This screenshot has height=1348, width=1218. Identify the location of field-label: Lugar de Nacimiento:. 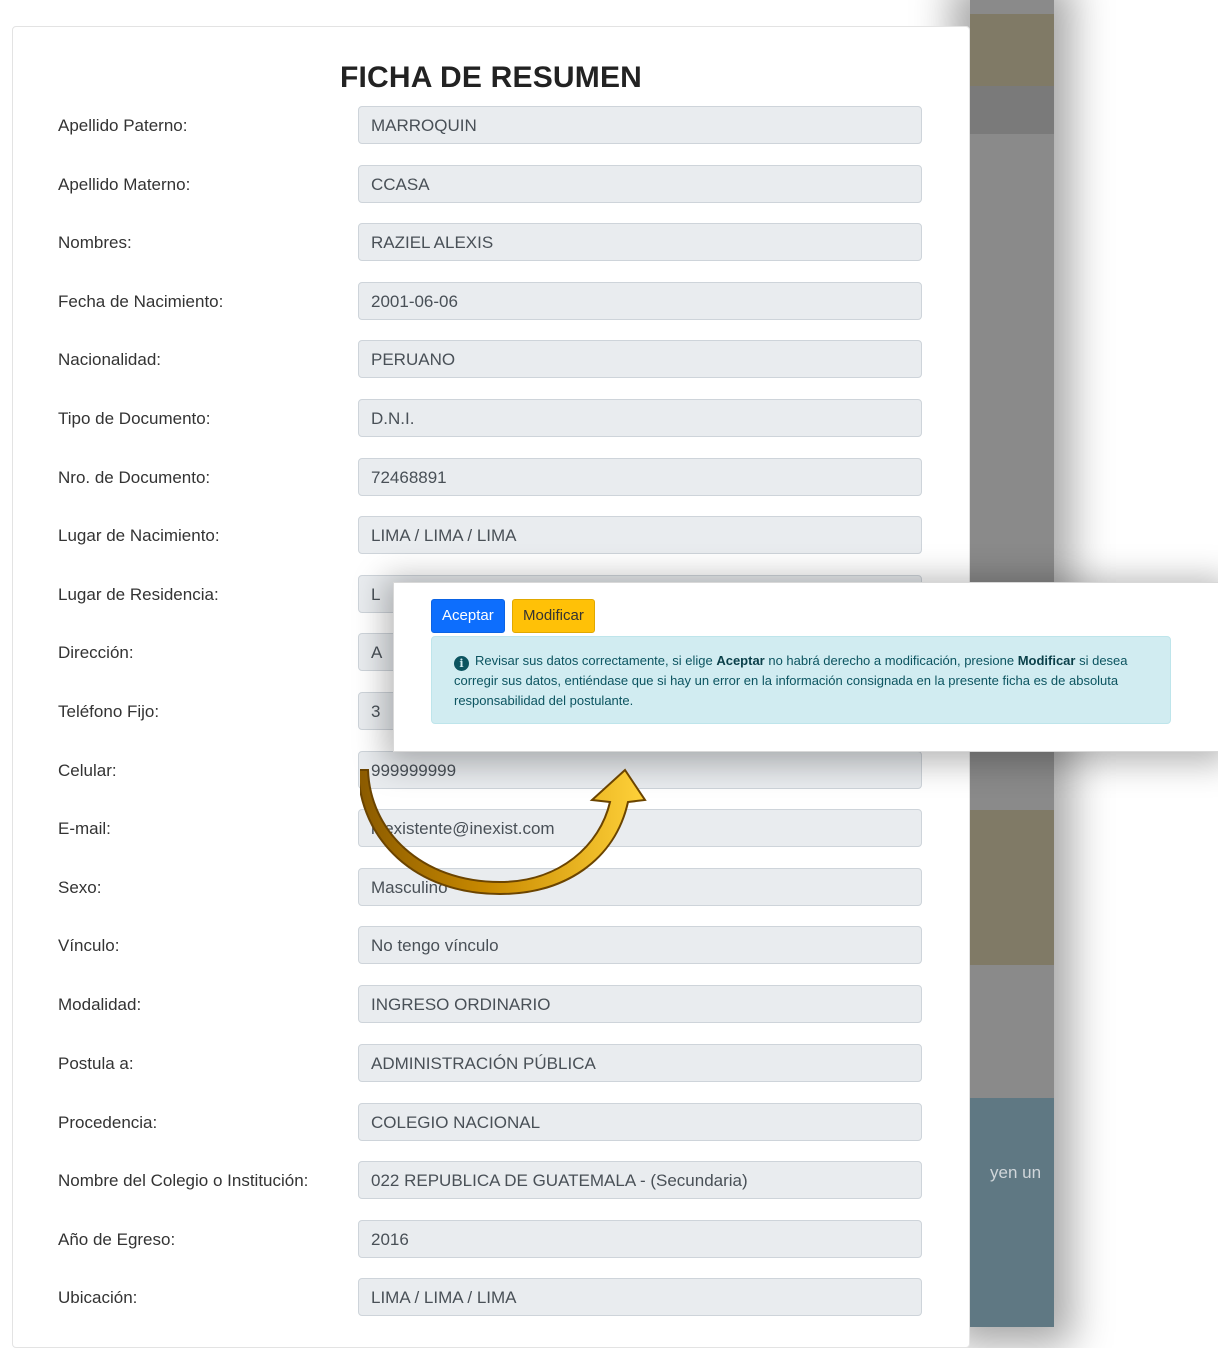
(139, 535).